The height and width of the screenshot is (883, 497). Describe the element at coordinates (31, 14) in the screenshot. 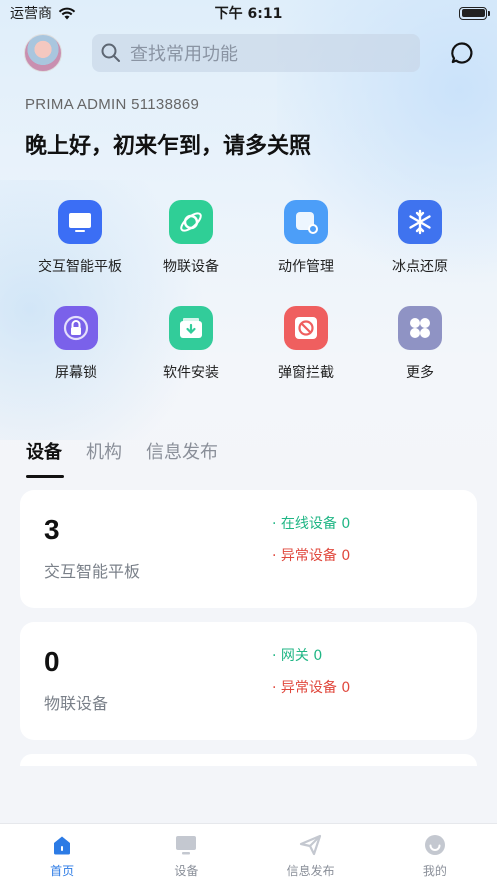

I see `carrier-label: 运营商` at that location.